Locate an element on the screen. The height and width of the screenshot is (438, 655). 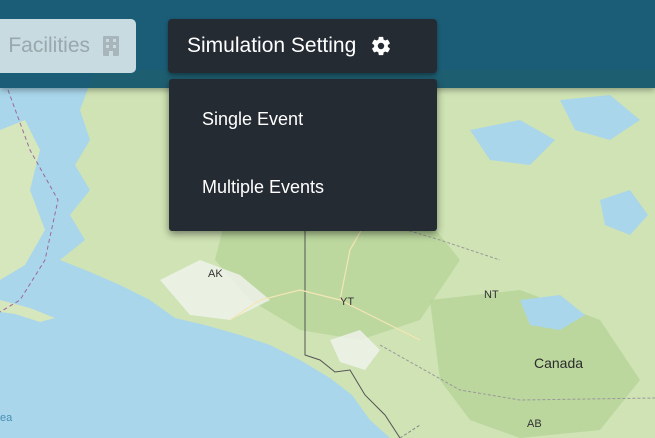
map-label-ak: AK is located at coordinates (215, 274).